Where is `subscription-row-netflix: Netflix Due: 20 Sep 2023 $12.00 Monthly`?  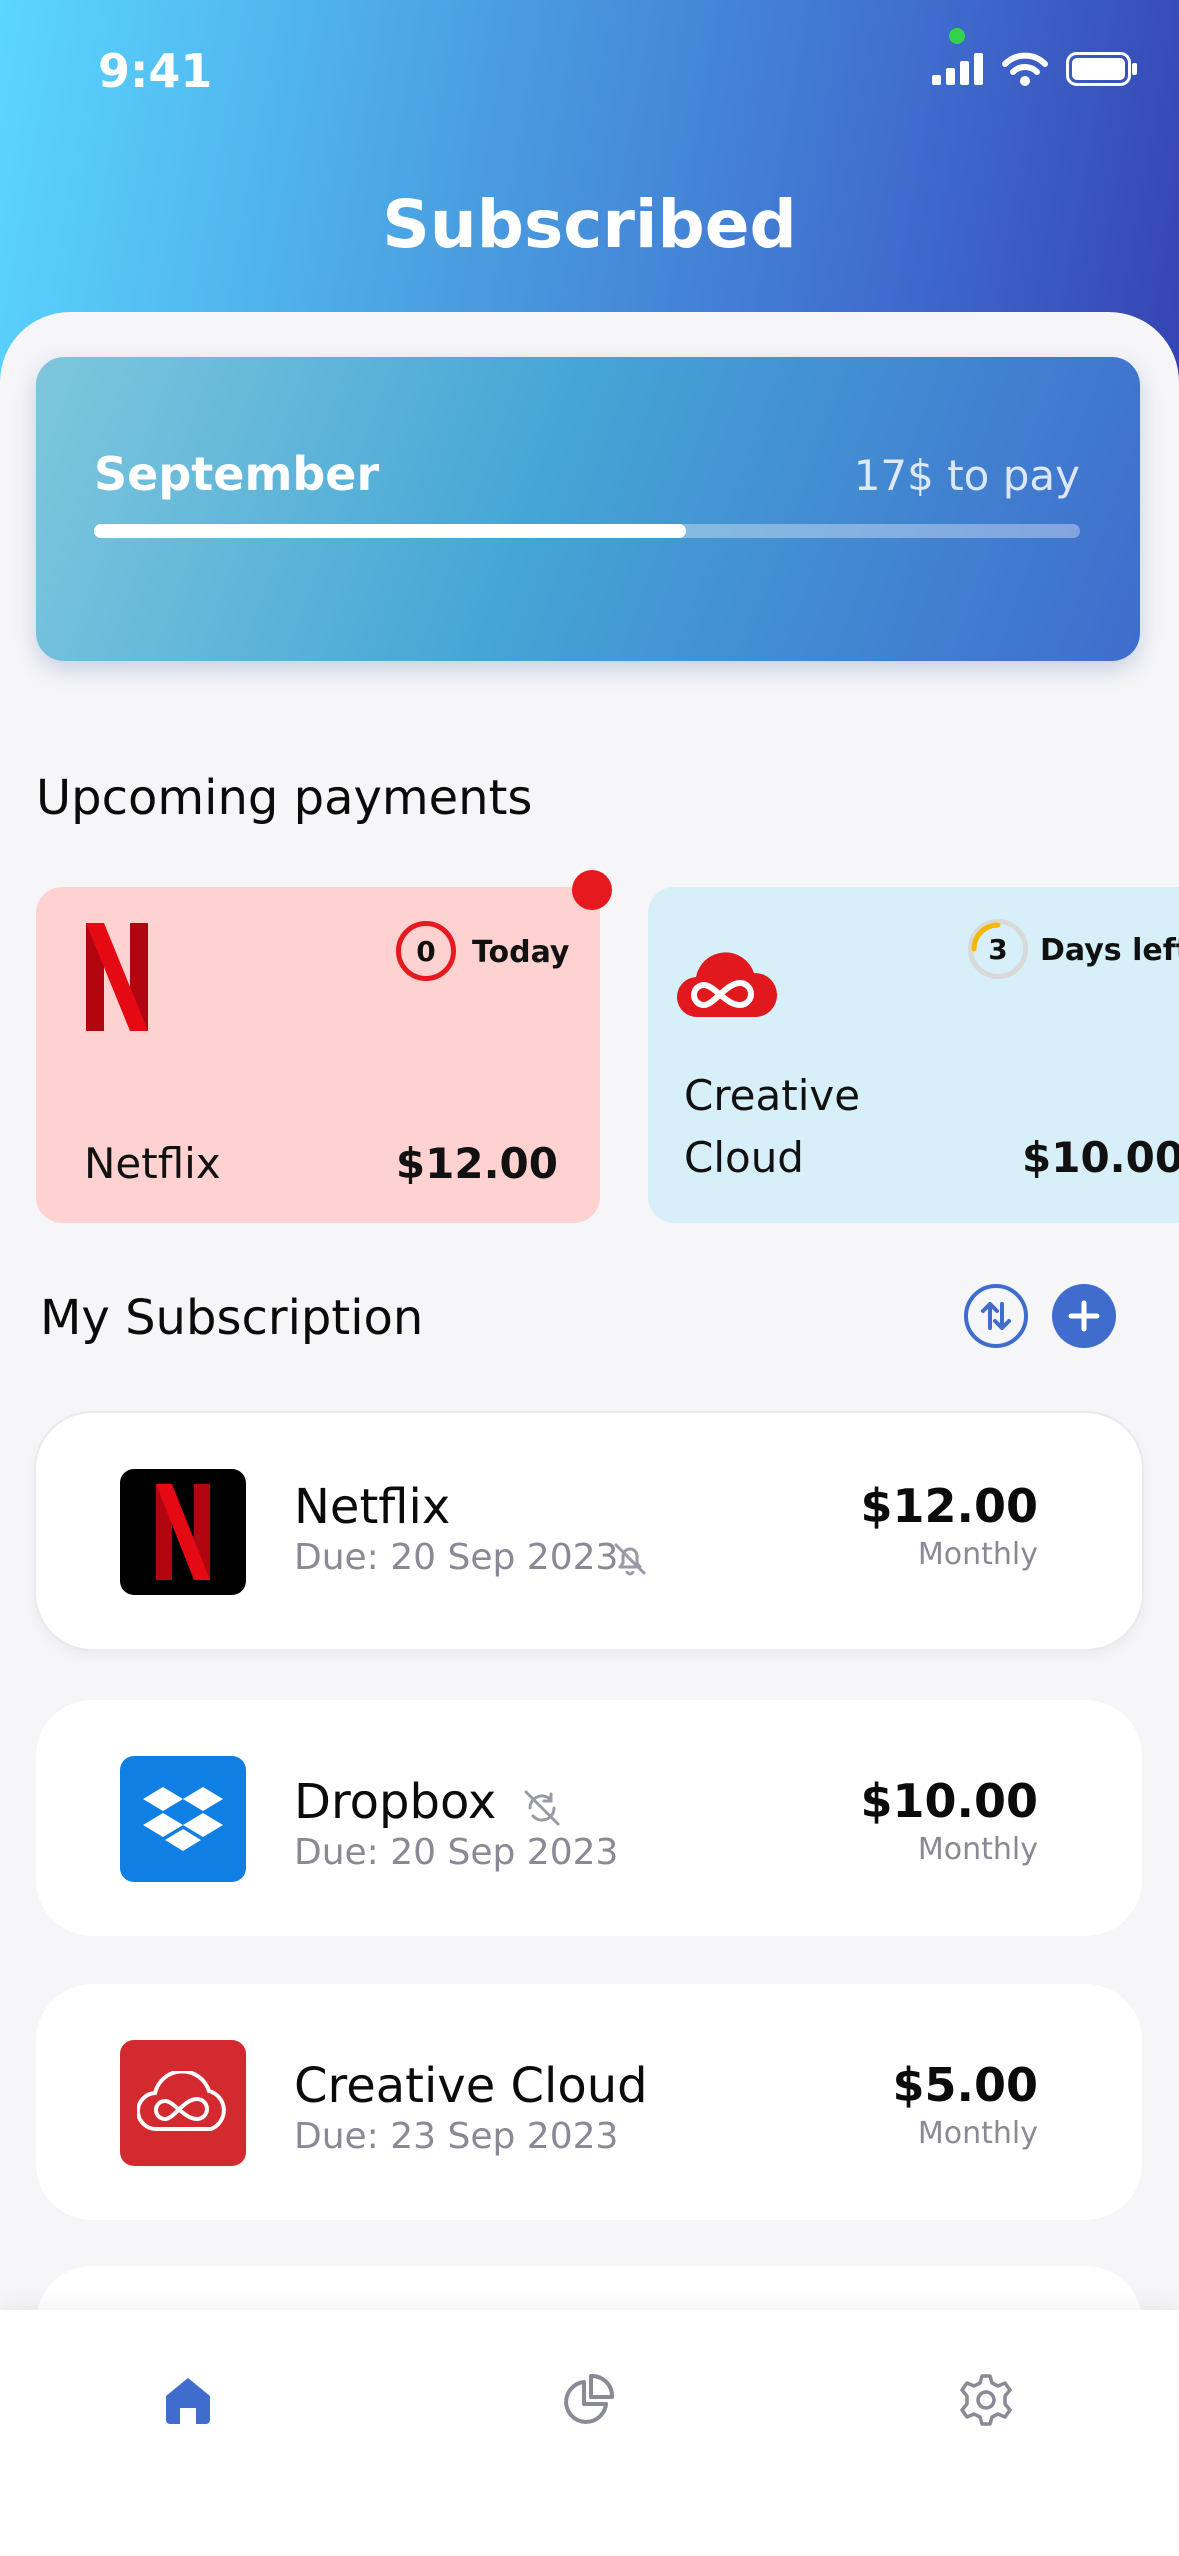
subscription-row-netflix: Netflix Due: 20 Sep 2023 $12.00 Monthly is located at coordinates (589, 1531).